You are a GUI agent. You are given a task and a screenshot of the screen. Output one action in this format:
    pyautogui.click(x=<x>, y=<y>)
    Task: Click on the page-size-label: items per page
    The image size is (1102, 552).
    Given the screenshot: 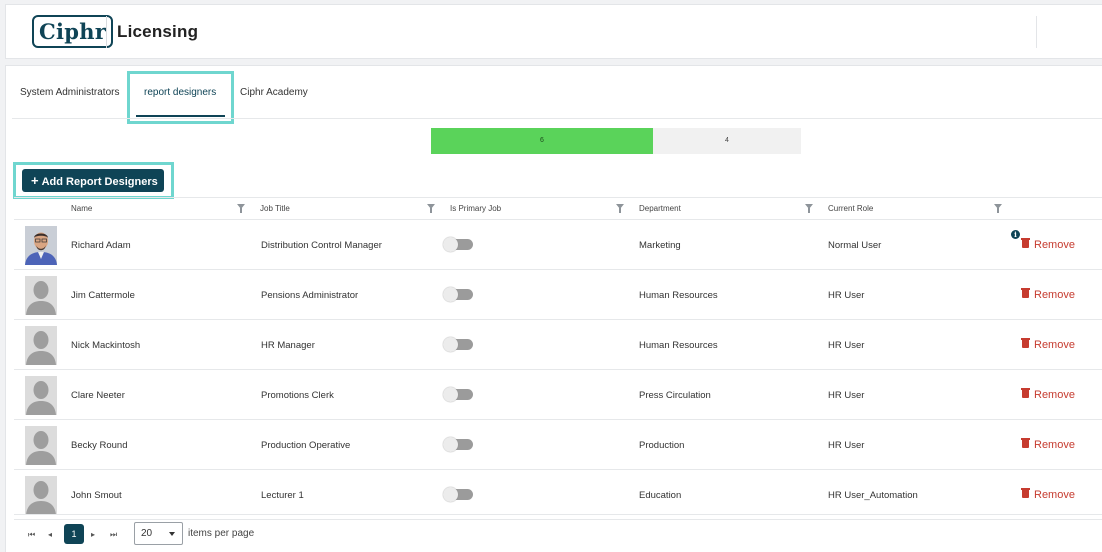 What is the action you would take?
    pyautogui.click(x=221, y=533)
    